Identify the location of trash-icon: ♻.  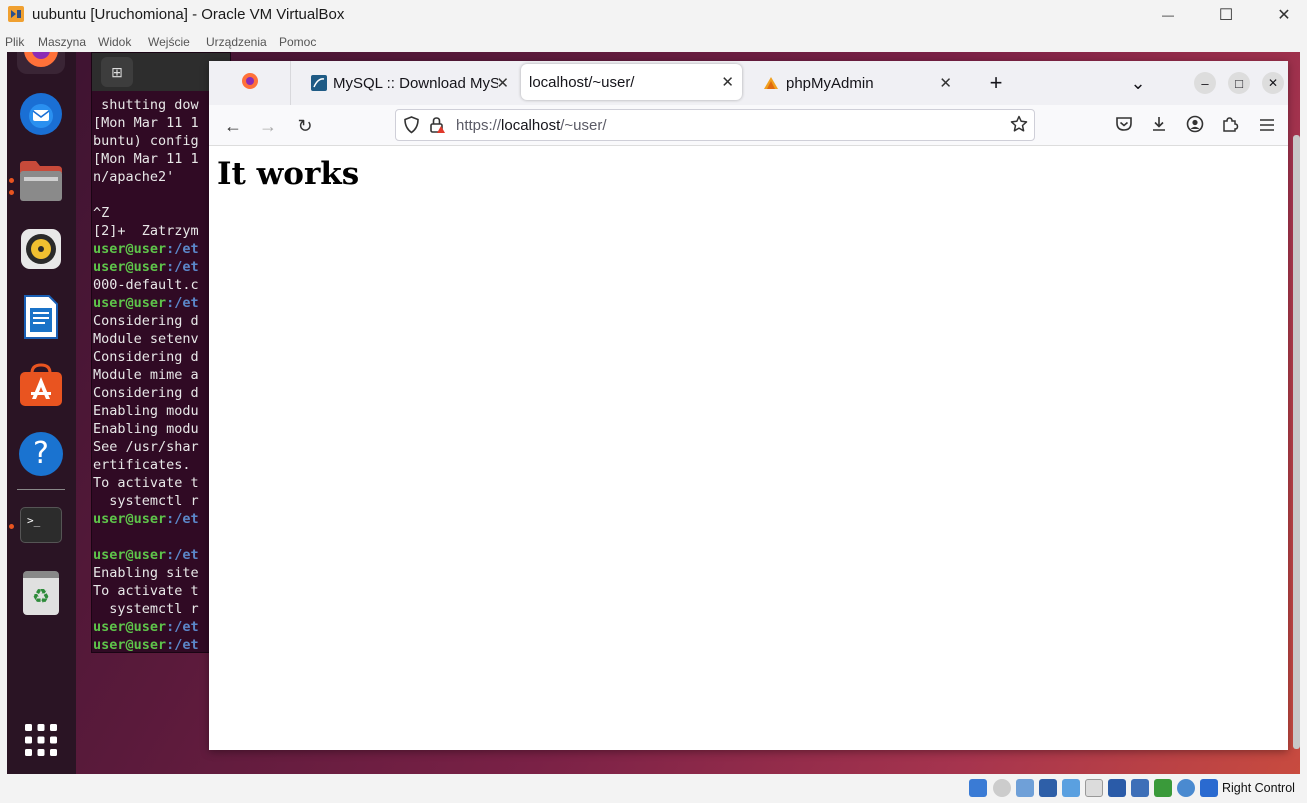
(41, 593).